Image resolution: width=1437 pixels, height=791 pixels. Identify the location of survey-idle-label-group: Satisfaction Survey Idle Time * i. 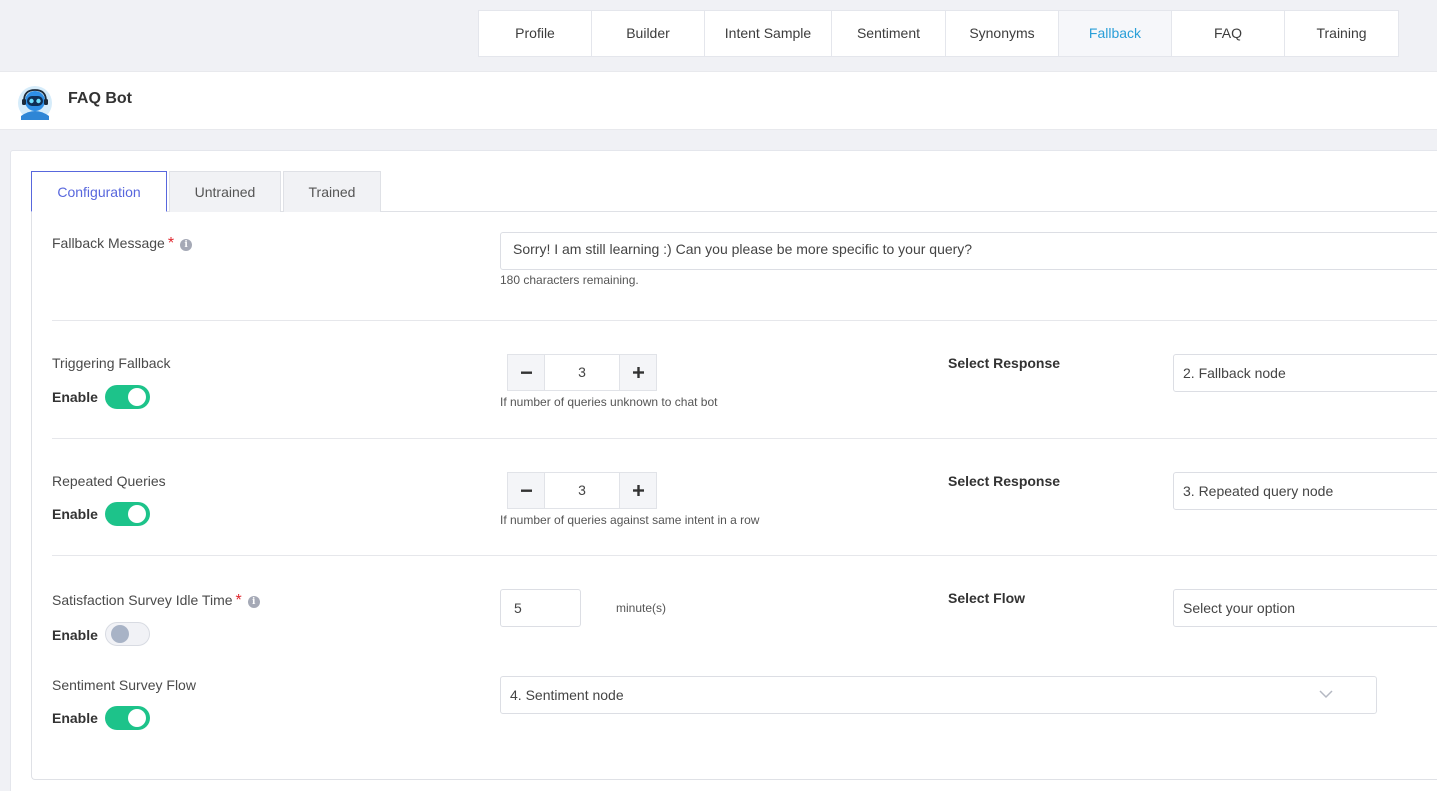
(156, 601).